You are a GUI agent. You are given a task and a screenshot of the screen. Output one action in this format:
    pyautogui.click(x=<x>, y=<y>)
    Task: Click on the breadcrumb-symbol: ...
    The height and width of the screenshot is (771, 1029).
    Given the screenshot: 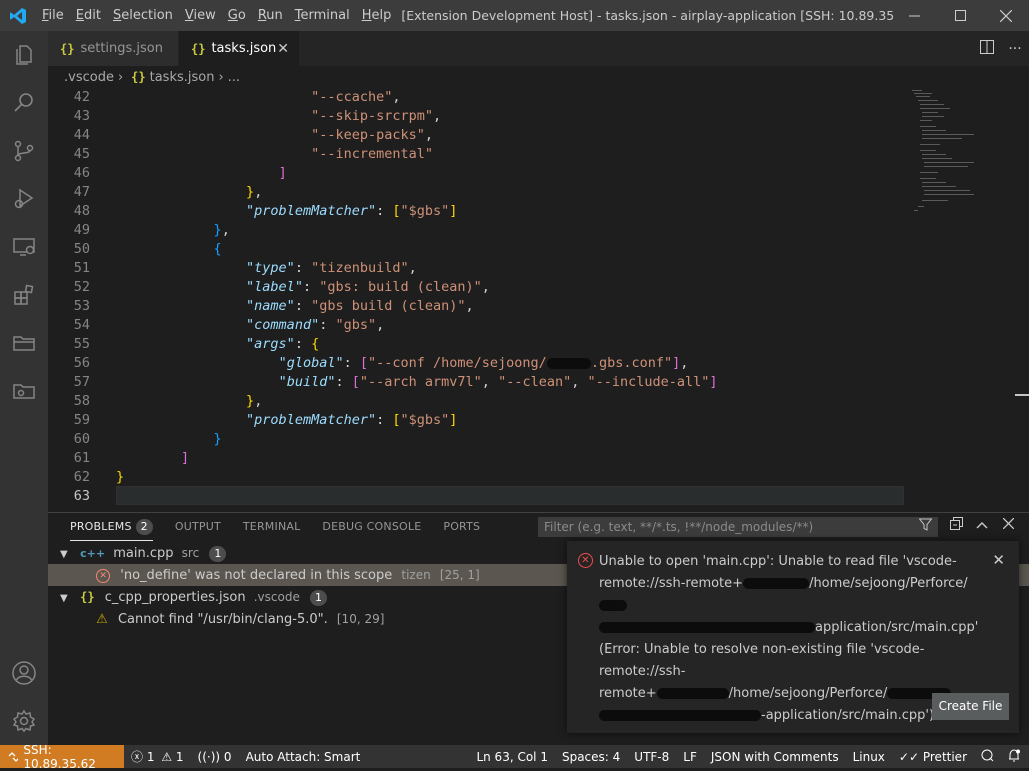 What is the action you would take?
    pyautogui.click(x=234, y=77)
    